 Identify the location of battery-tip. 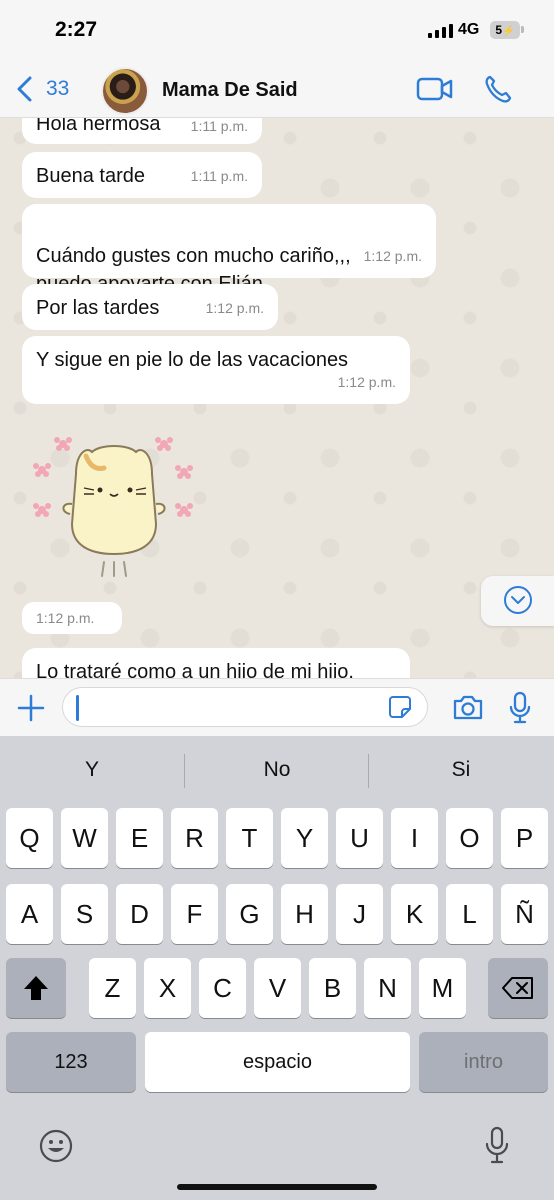
(522, 29).